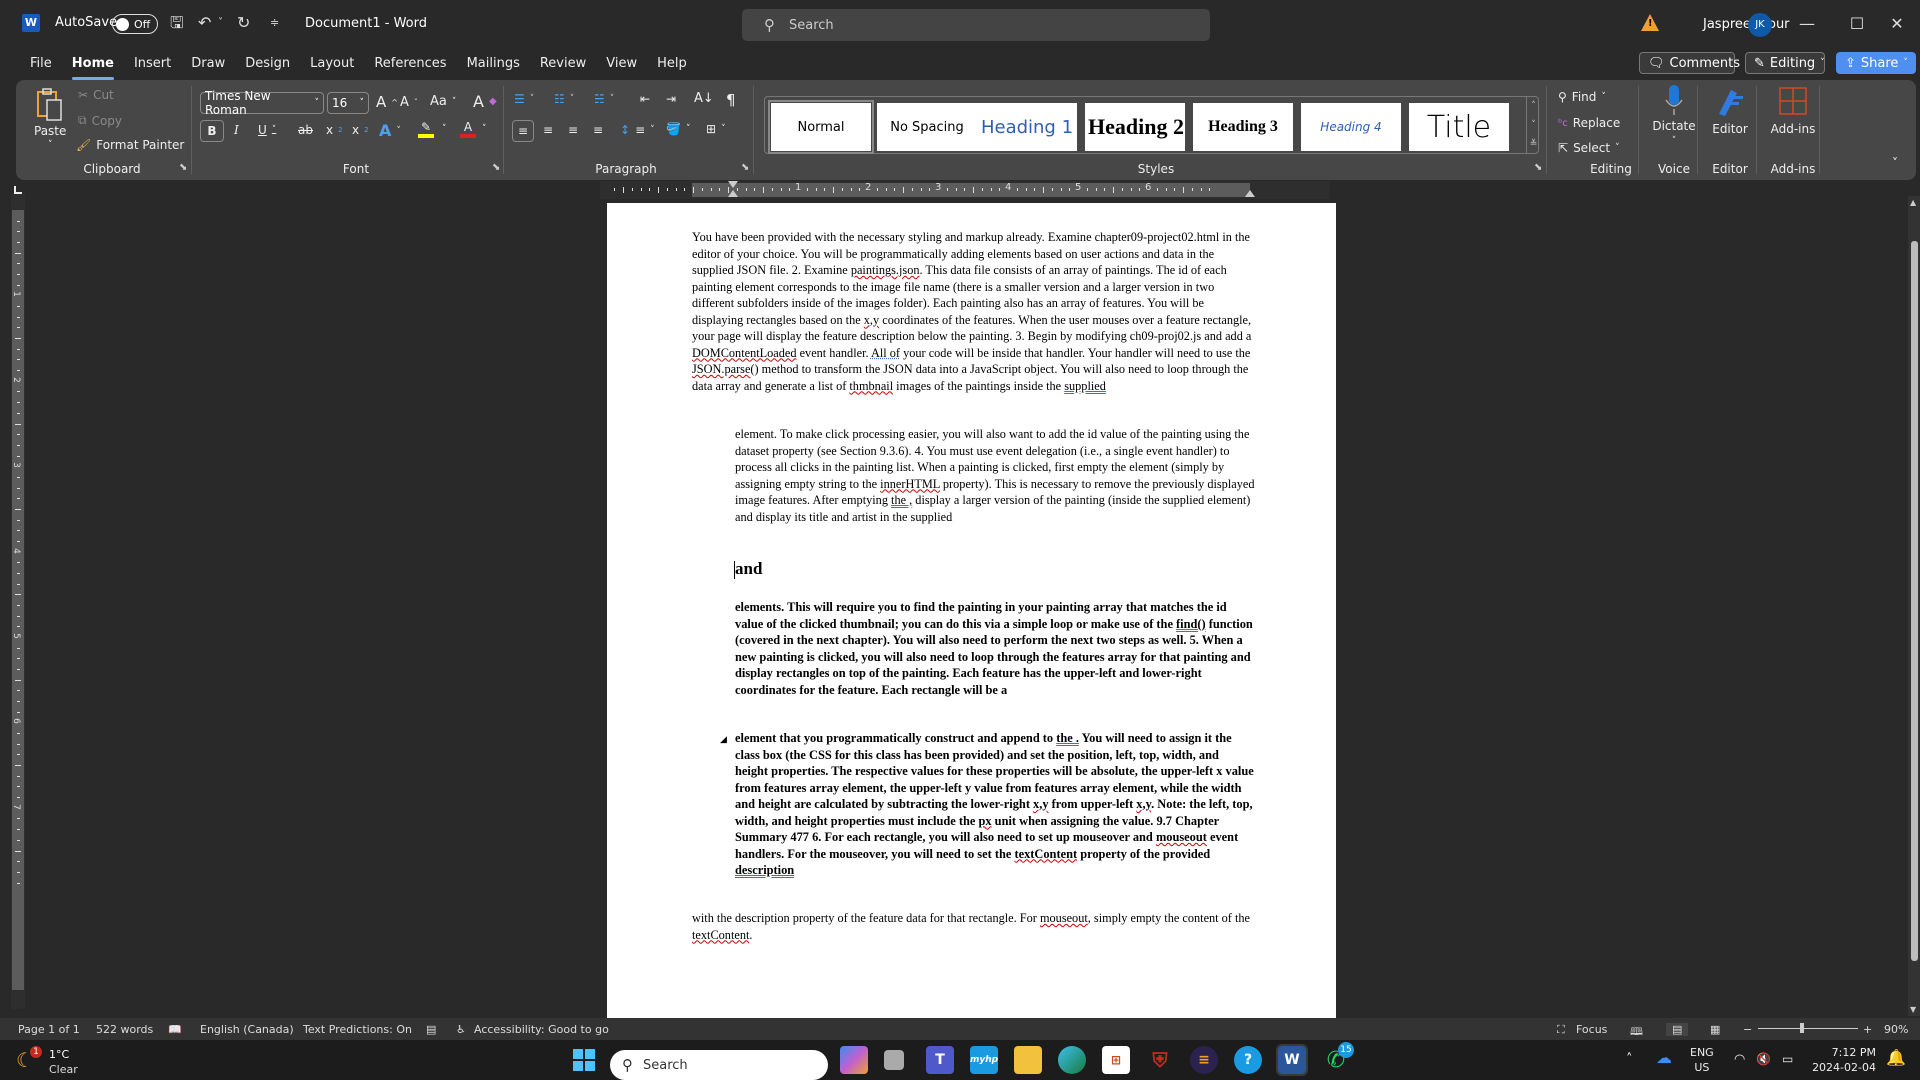  Describe the element at coordinates (910, 484) in the screenshot. I see `flagged-text: innerHTML` at that location.